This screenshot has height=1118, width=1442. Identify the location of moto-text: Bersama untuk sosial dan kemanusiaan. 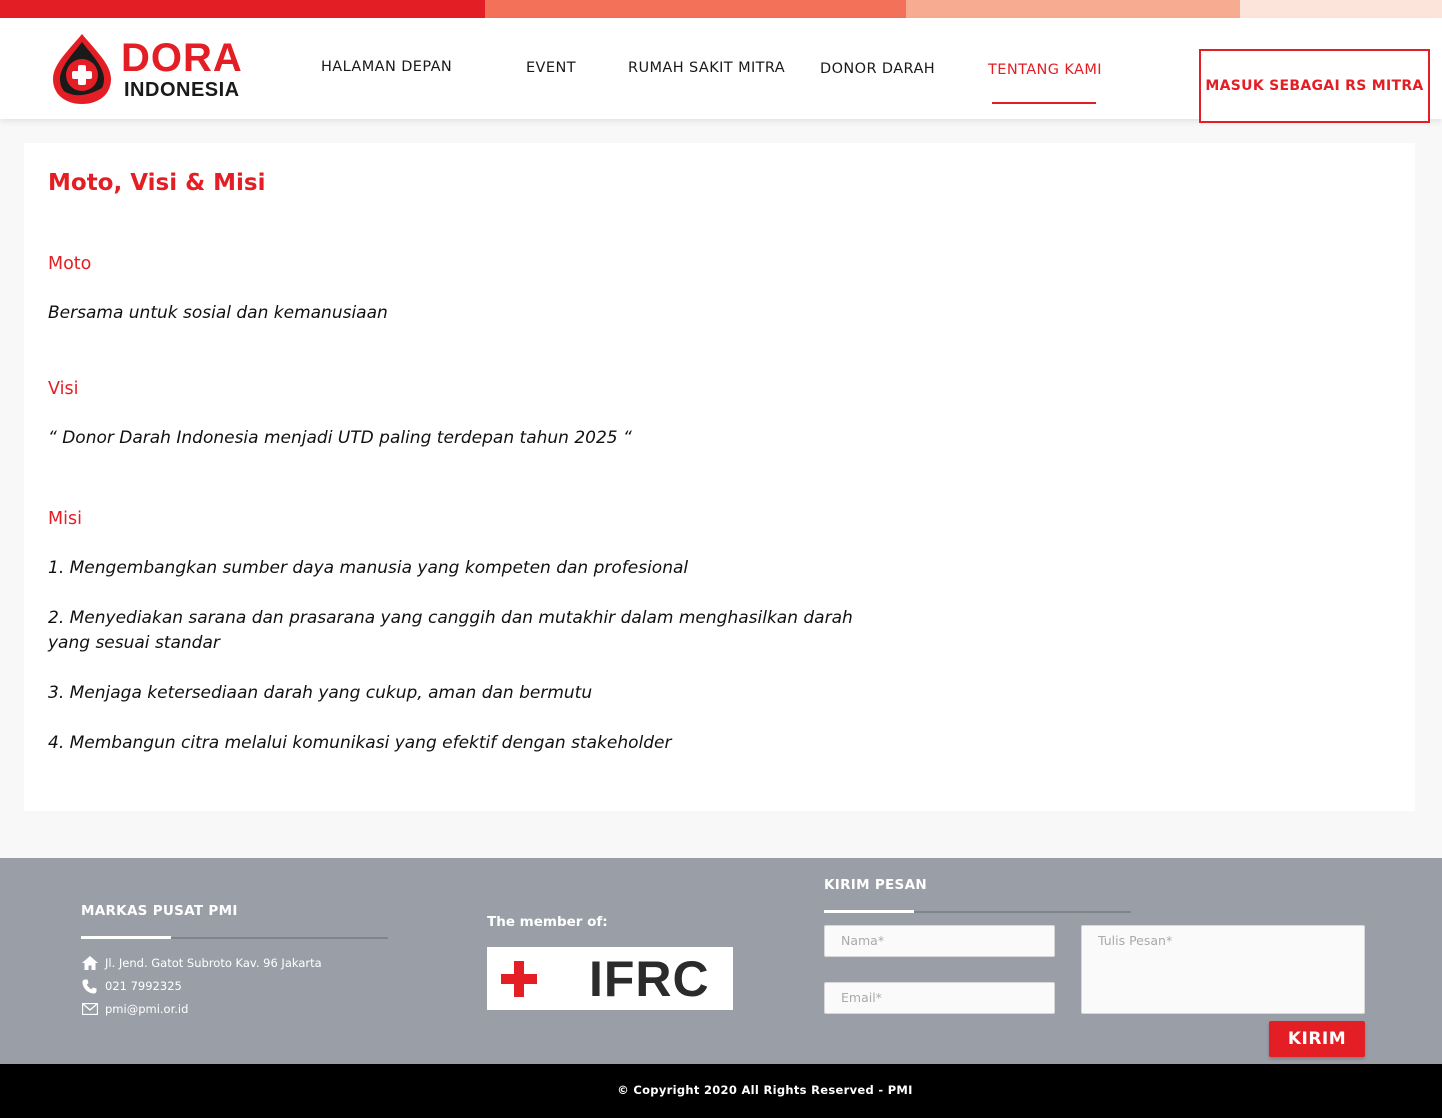
(218, 313).